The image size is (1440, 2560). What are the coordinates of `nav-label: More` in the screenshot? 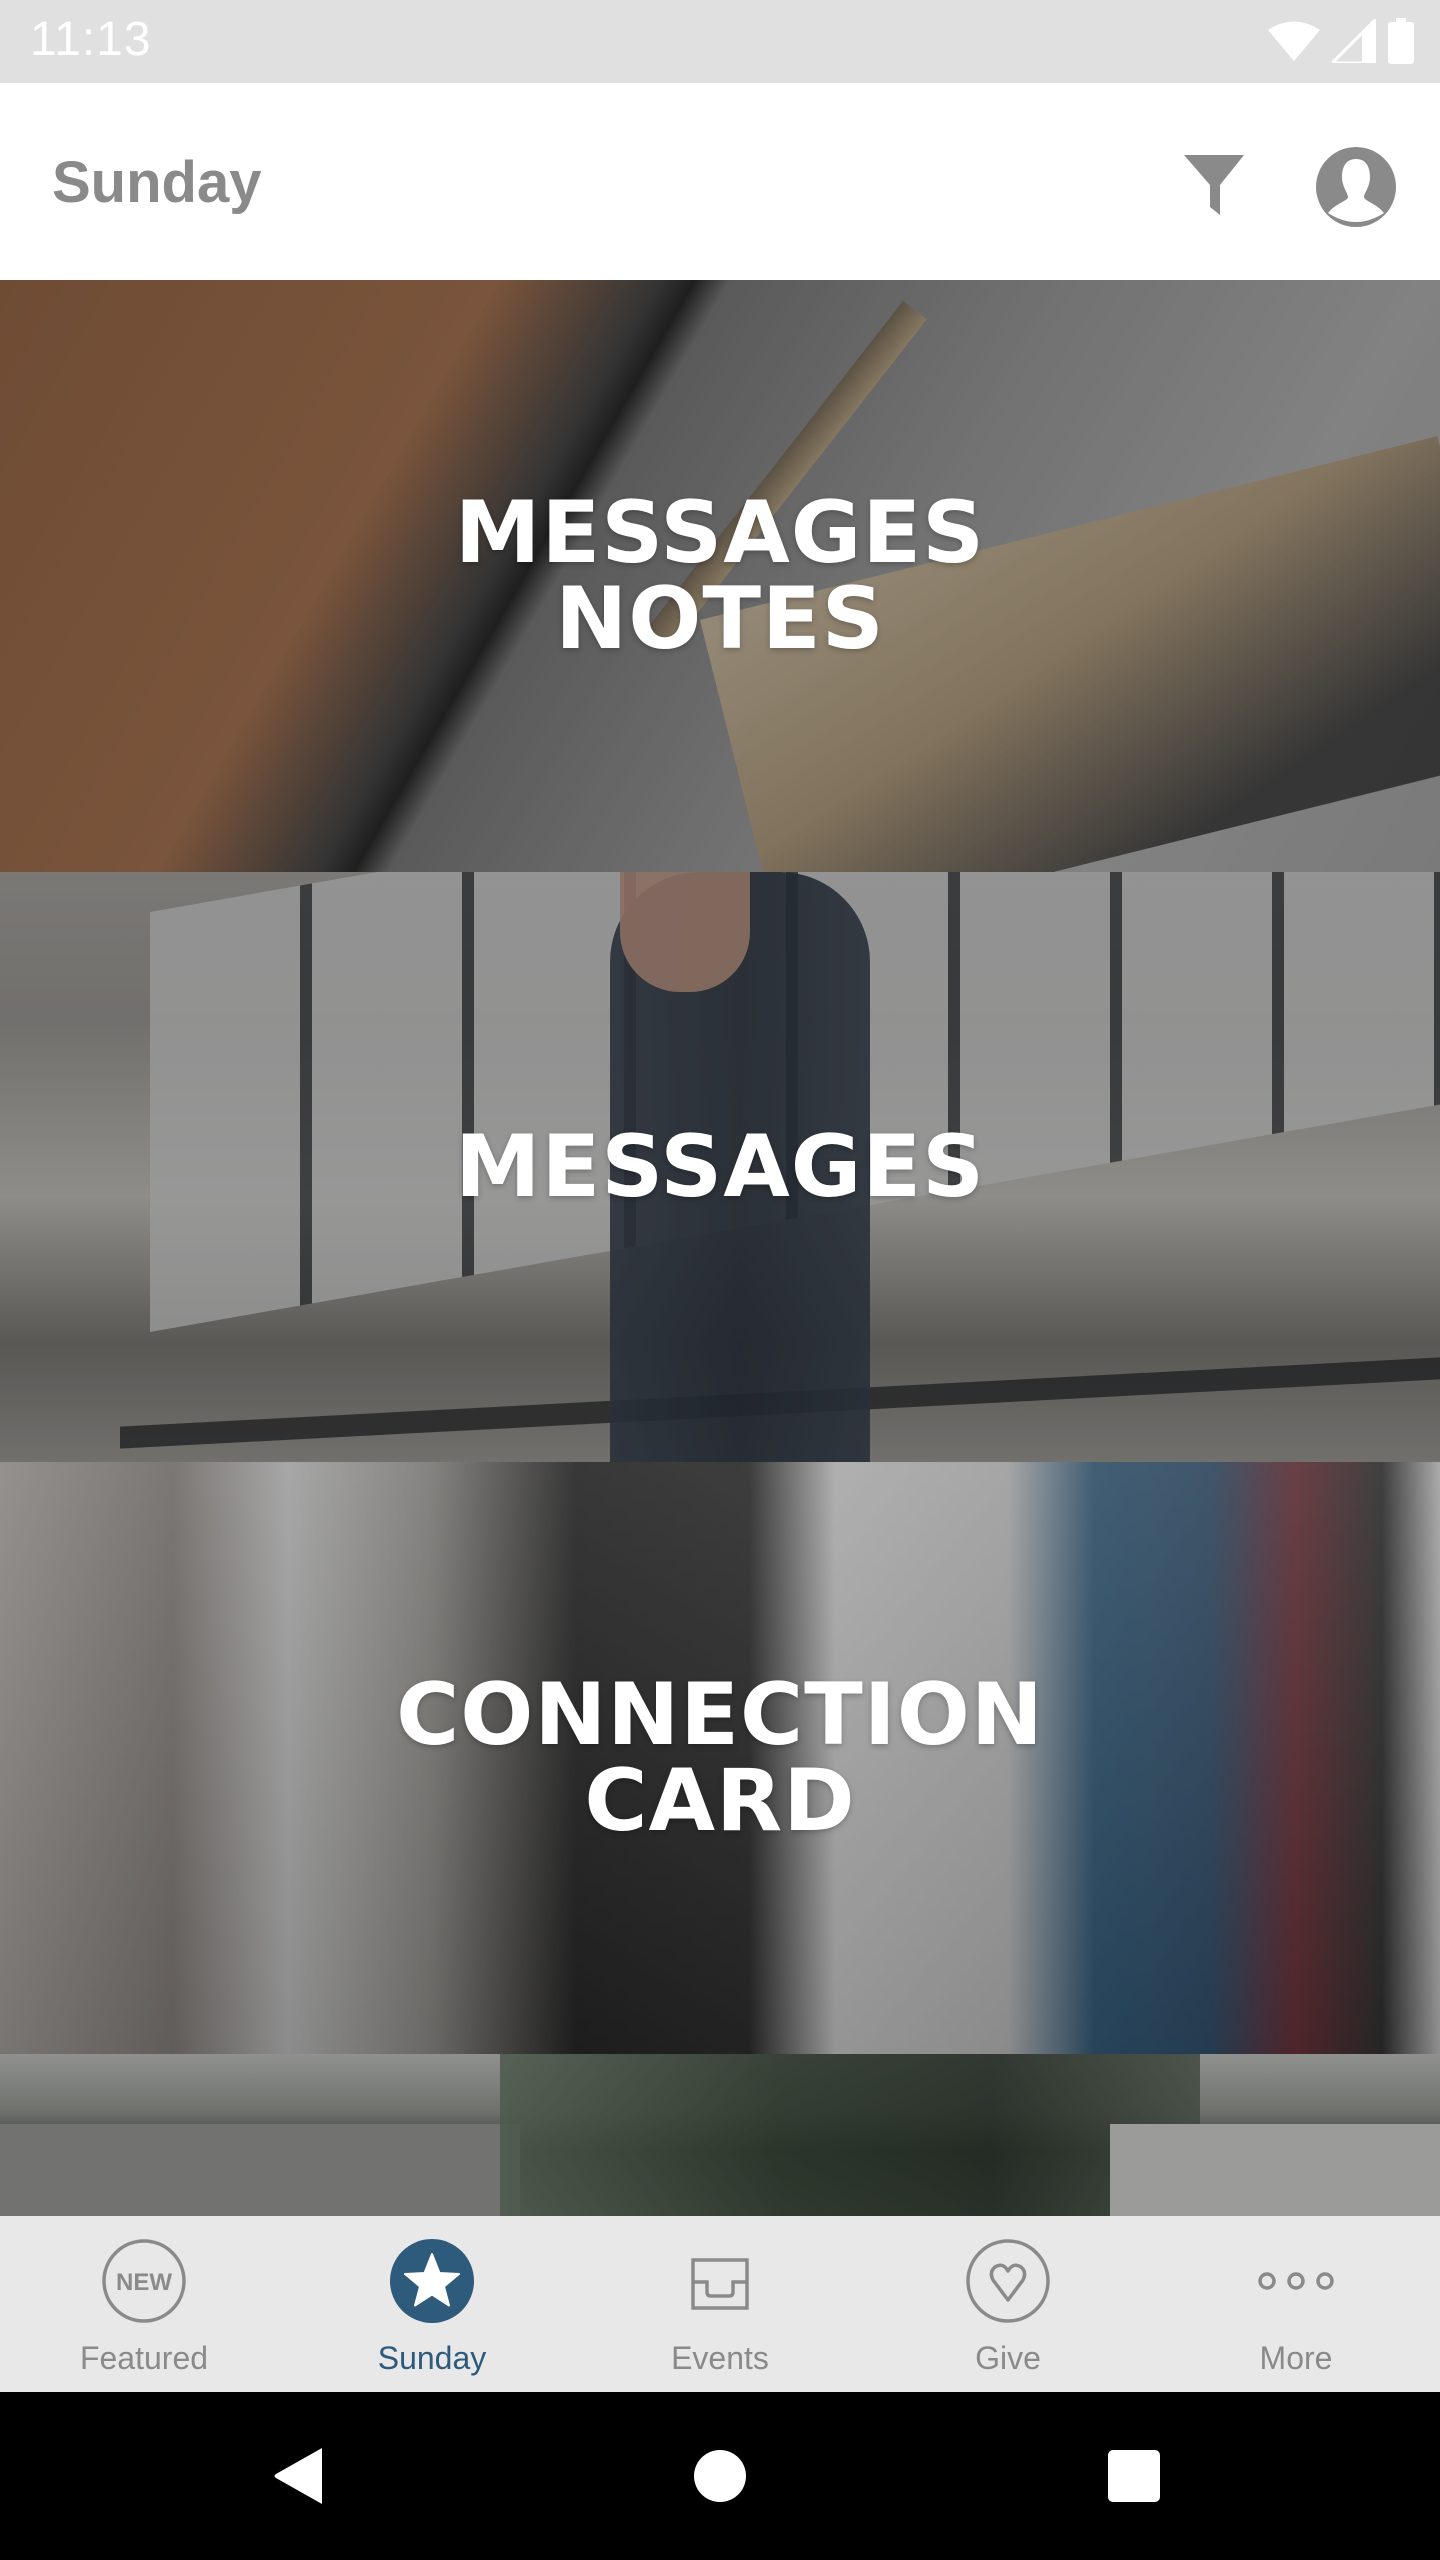 It's located at (1296, 2358).